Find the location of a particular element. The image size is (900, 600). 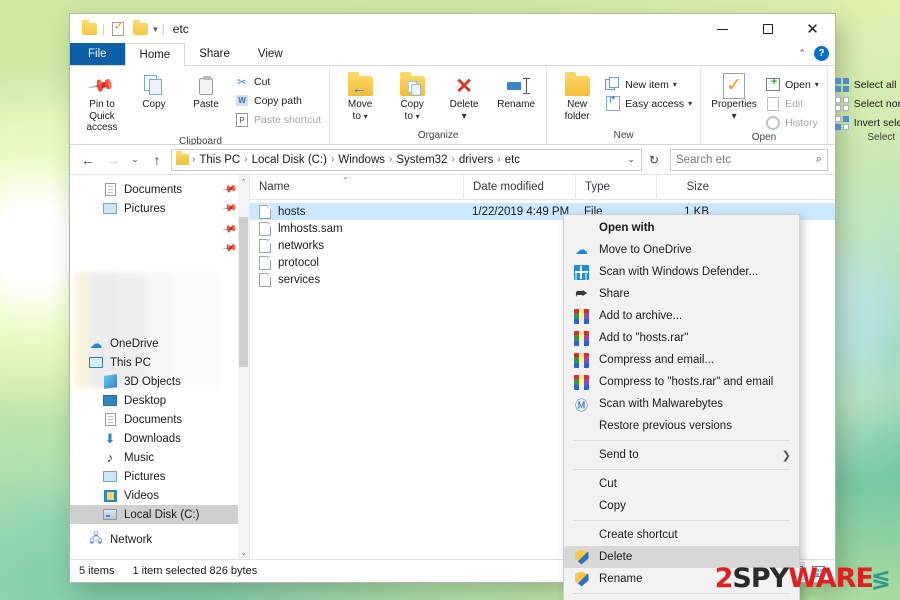

paste-shortcut-button: P Paste shortcut is located at coordinates (278, 119).